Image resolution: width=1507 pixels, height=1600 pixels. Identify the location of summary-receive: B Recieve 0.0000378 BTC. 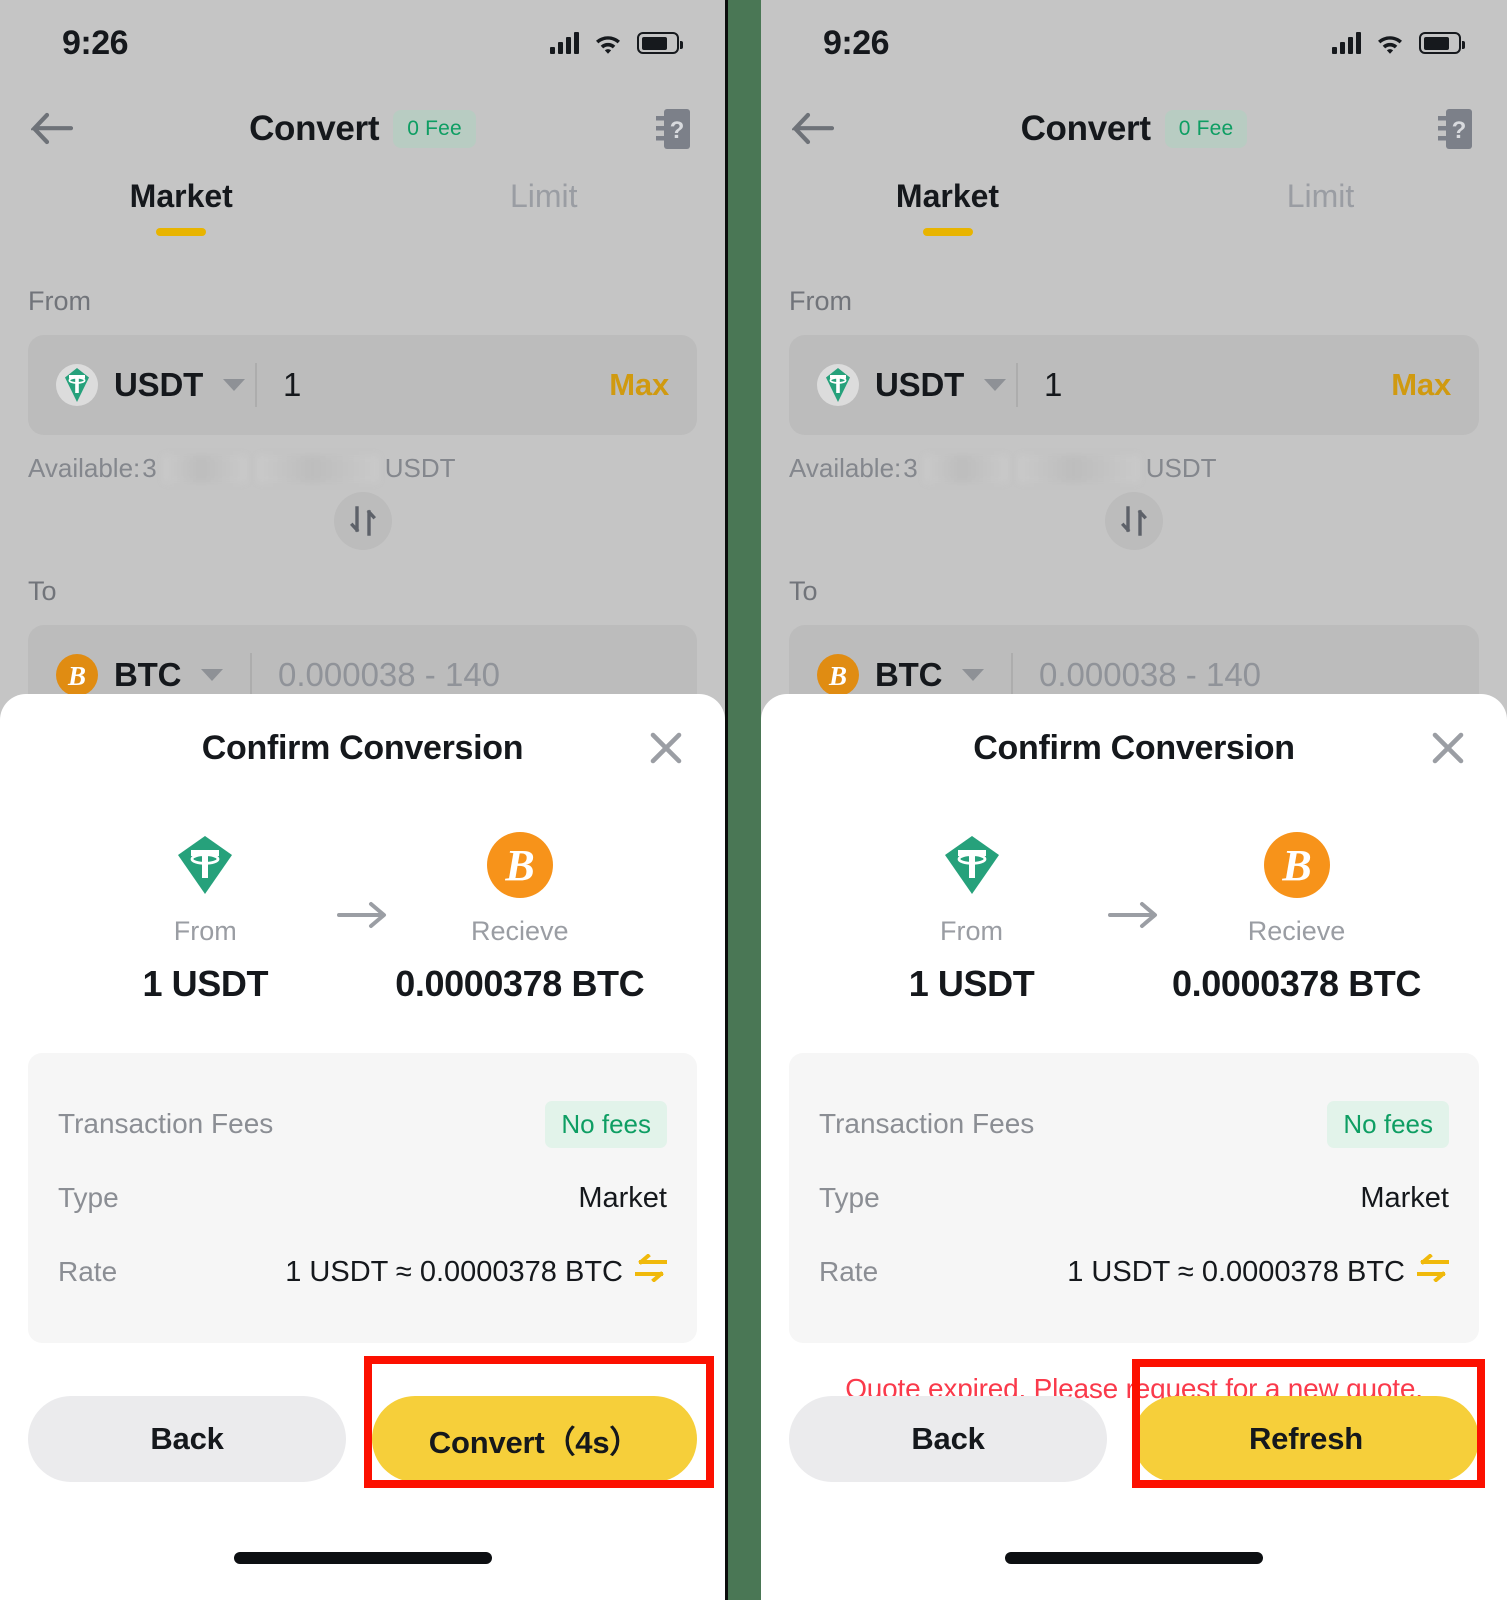
(520, 918).